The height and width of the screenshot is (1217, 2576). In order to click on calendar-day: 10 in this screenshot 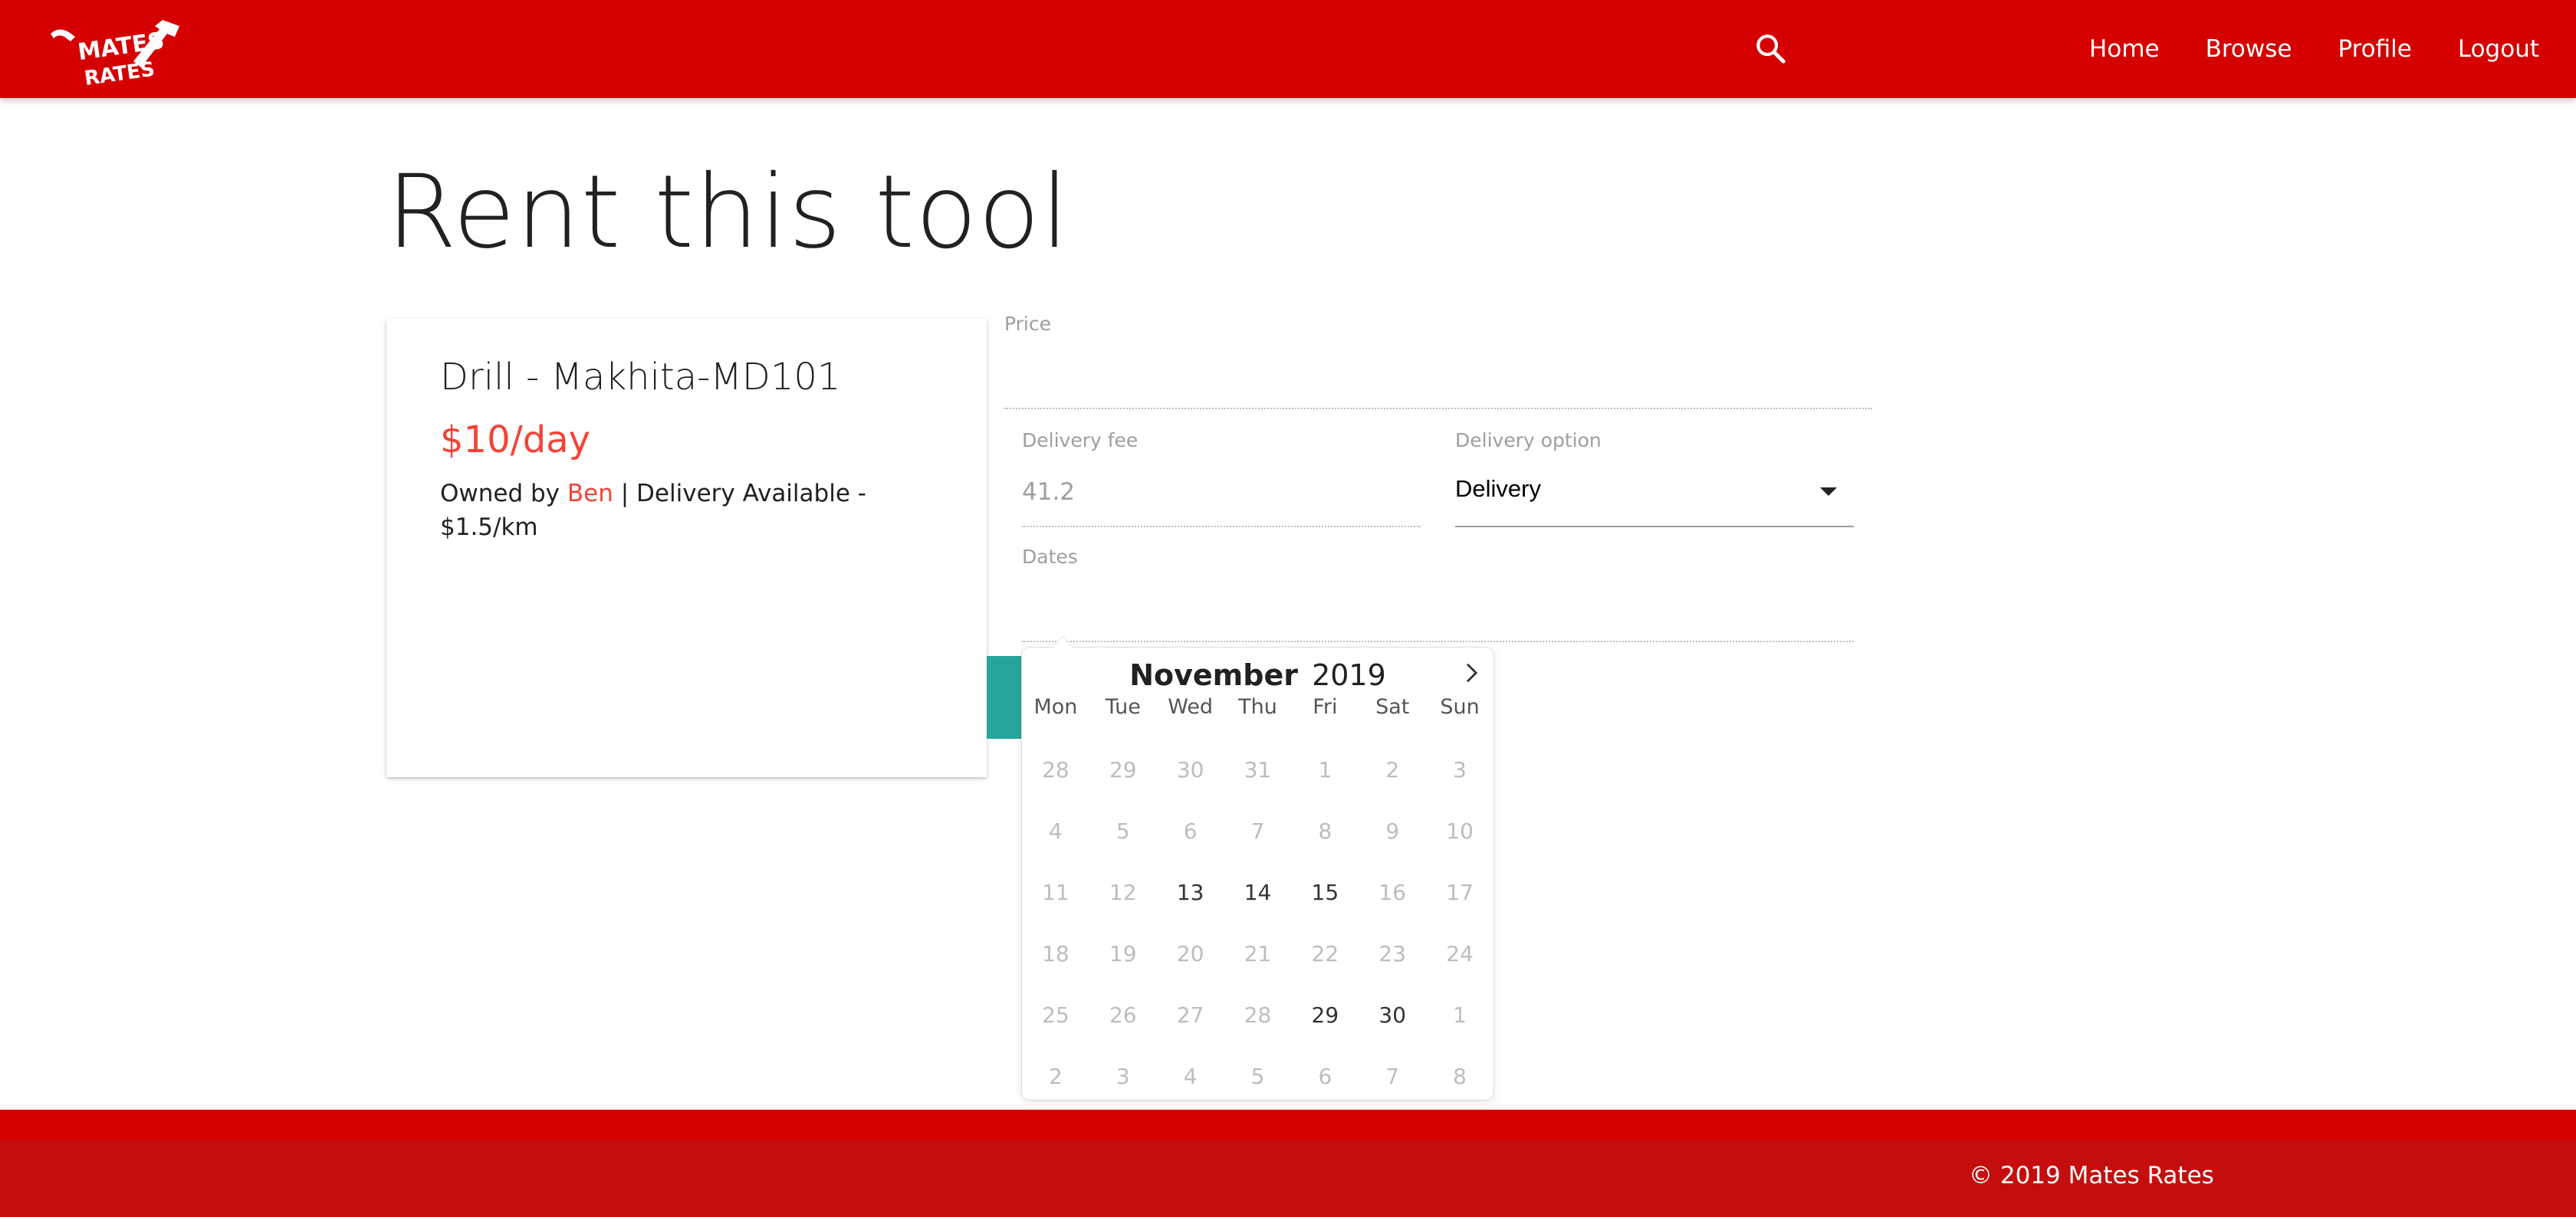, I will do `click(1460, 831)`.